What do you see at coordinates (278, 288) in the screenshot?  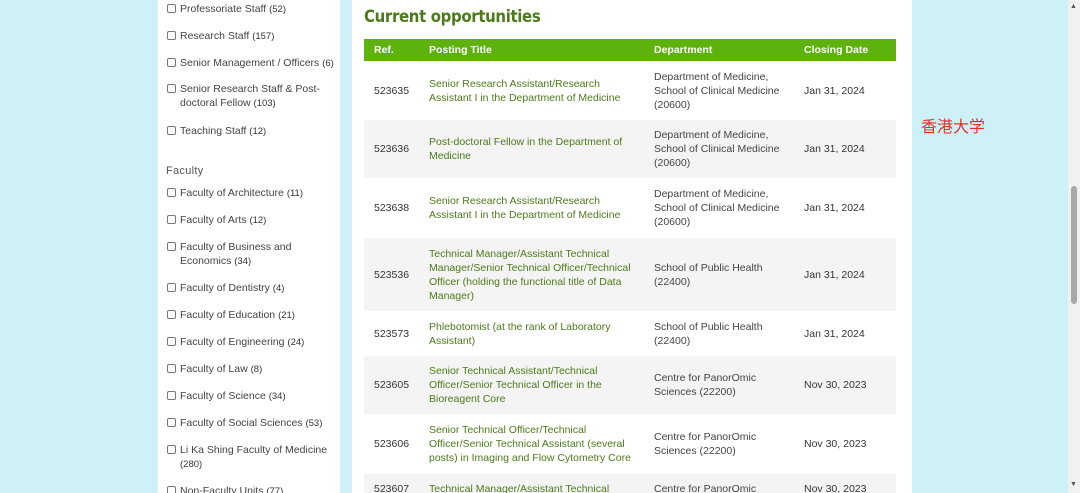 I see `filter-count: (4)` at bounding box center [278, 288].